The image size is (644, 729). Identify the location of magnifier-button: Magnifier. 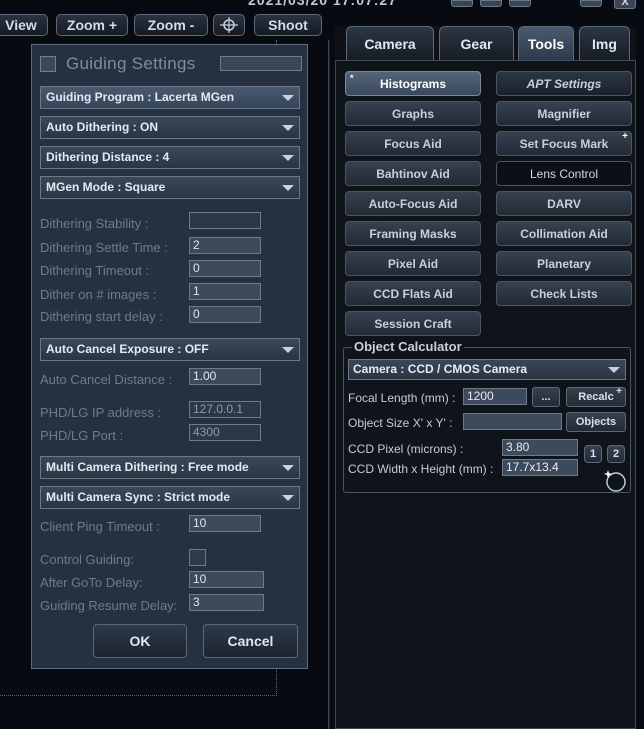
(564, 113).